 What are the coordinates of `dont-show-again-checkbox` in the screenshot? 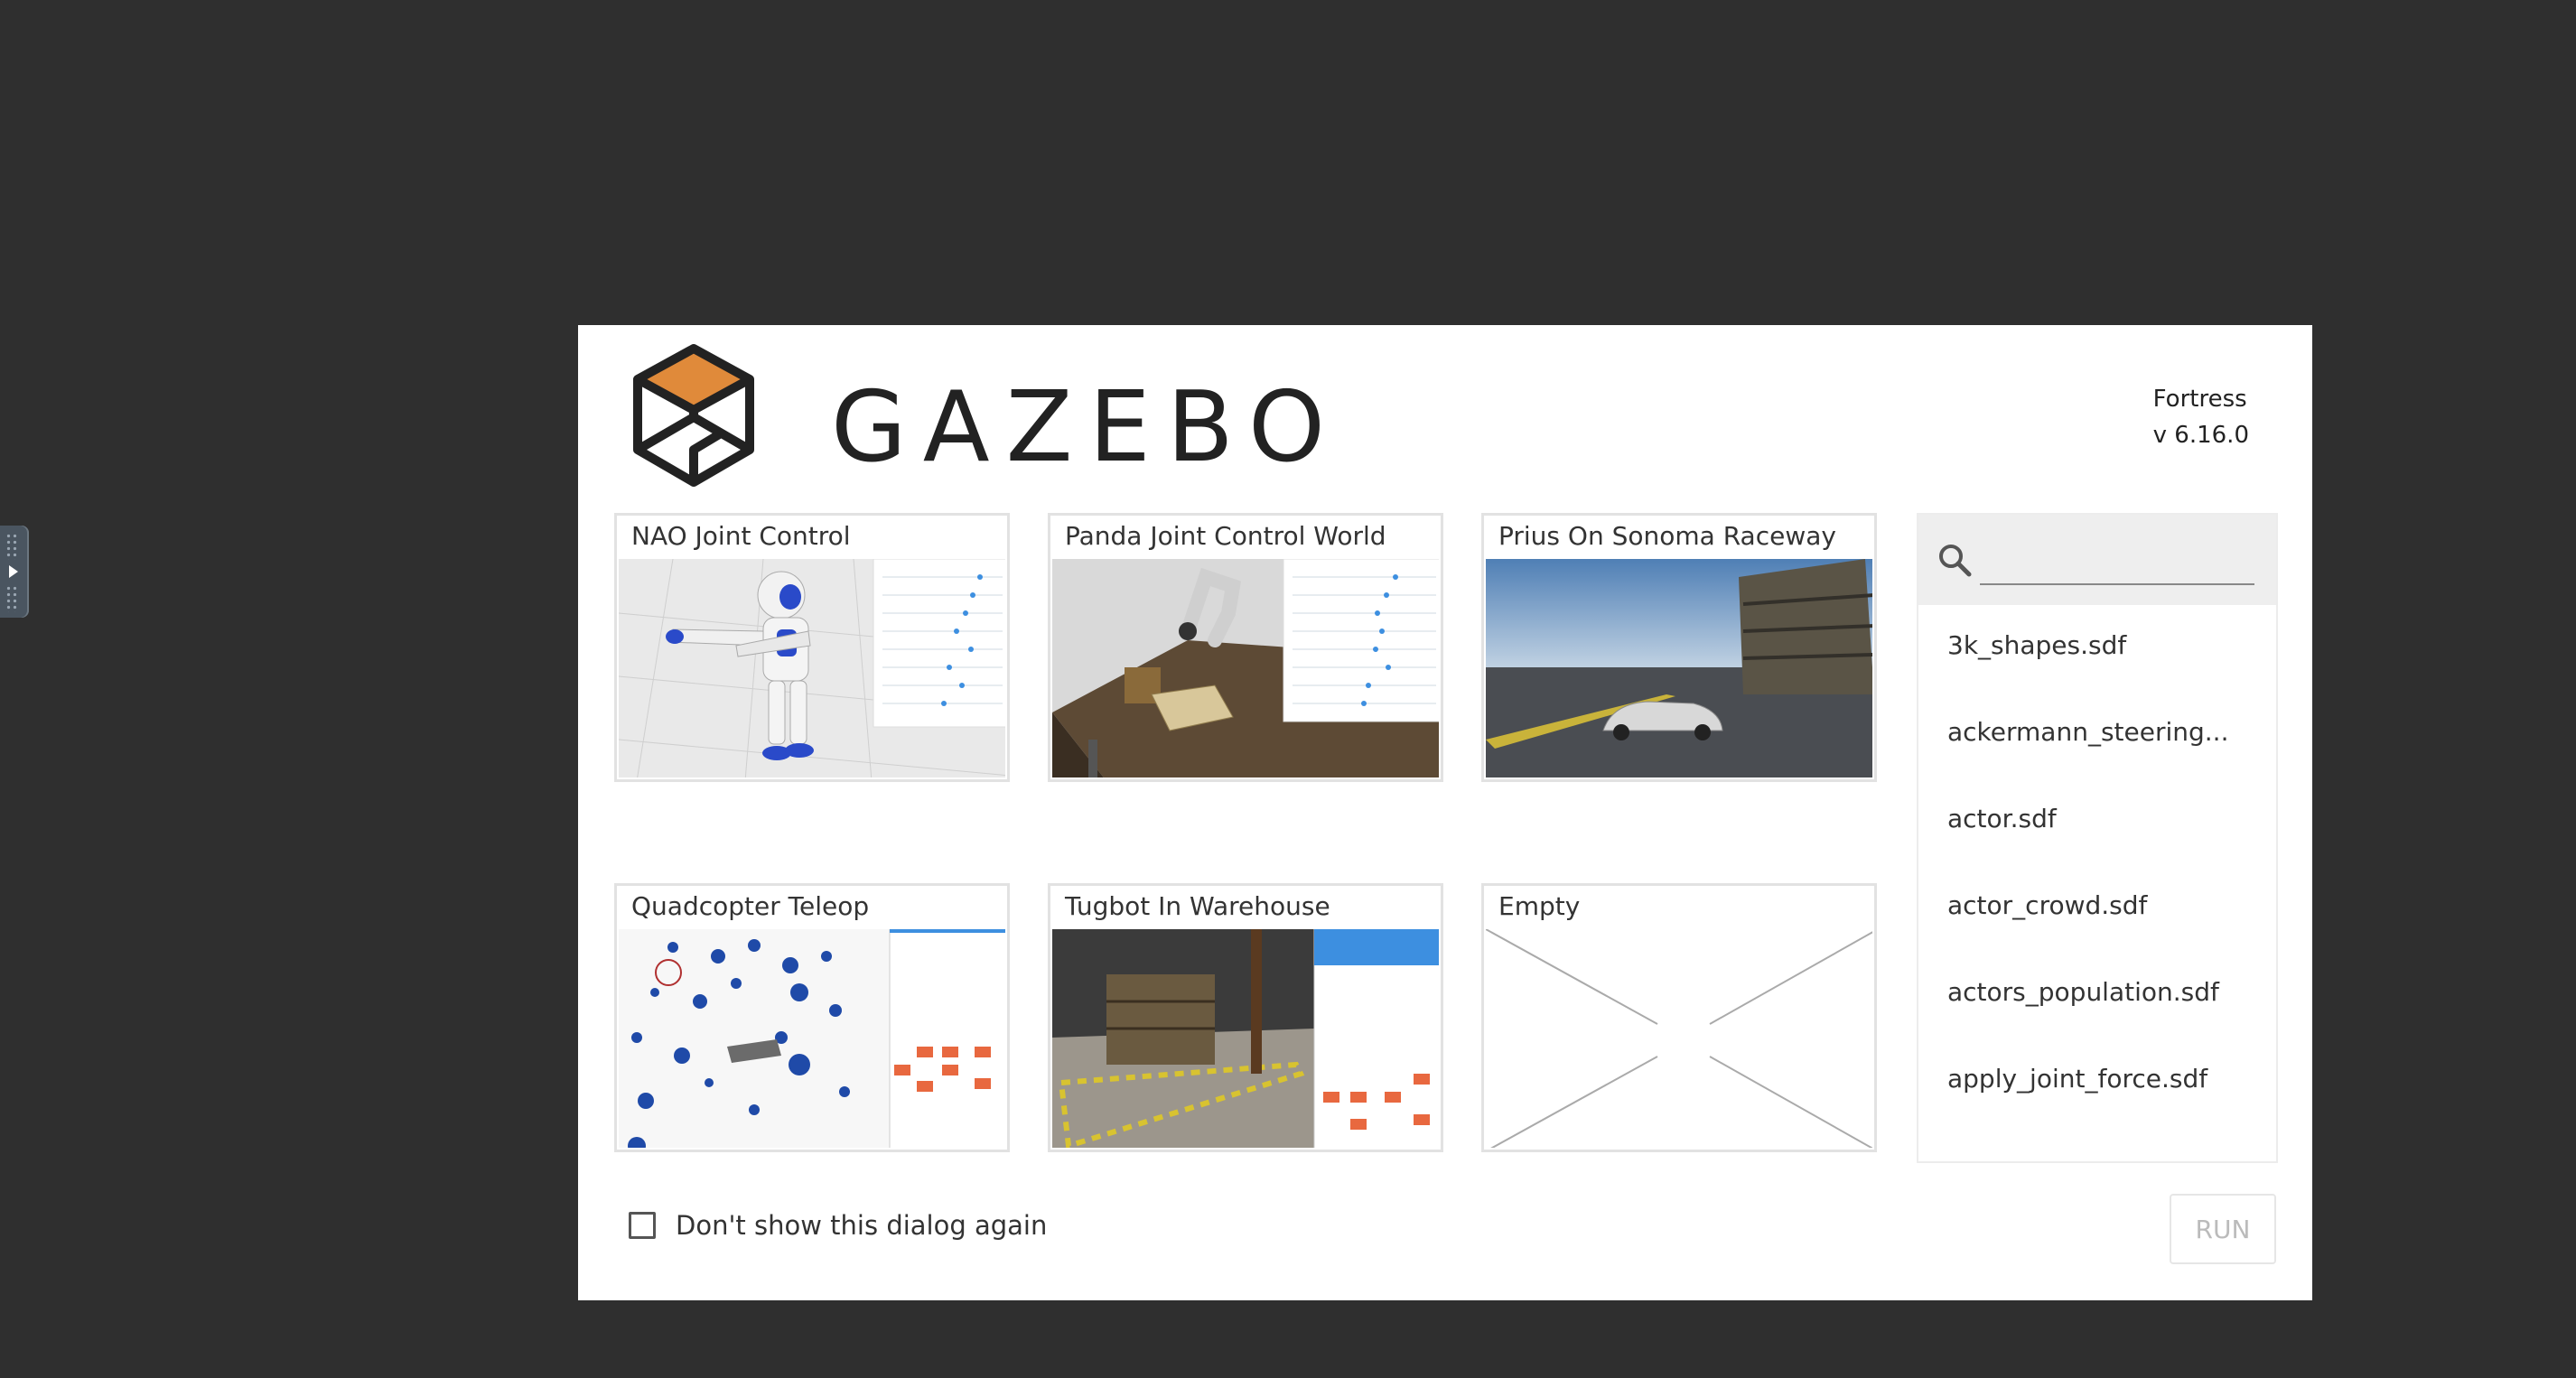 It's located at (642, 1225).